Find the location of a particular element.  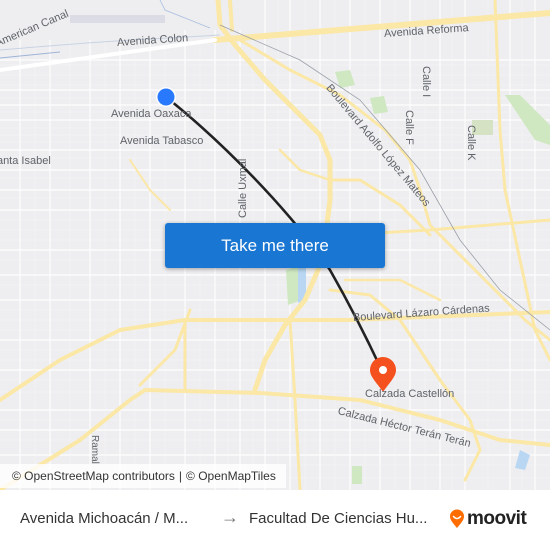

take-me-there-button: Take me there is located at coordinates (275, 245).